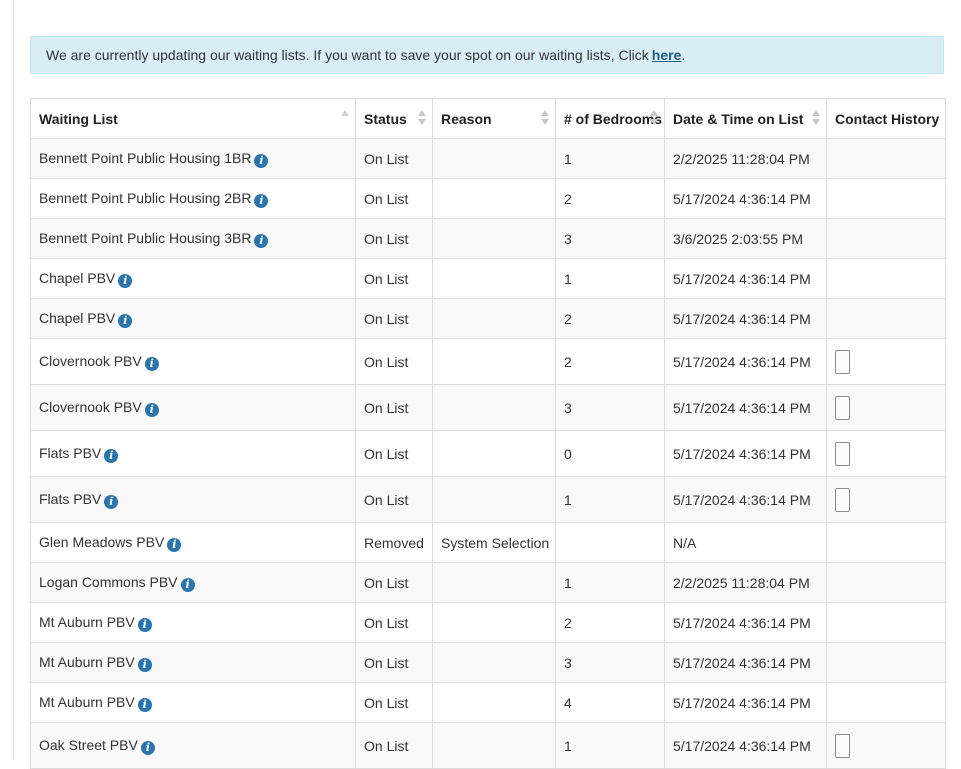 The image size is (961, 769). What do you see at coordinates (667, 55) in the screenshot?
I see `alert-here-link: here` at bounding box center [667, 55].